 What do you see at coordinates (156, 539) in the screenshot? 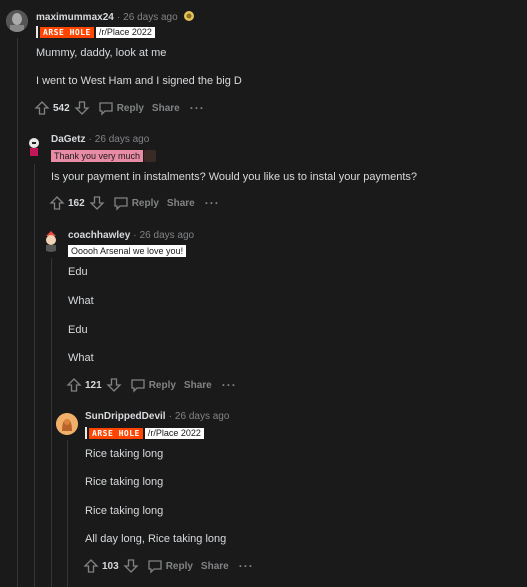
I see `comment-text: All day long, Rice taking long` at bounding box center [156, 539].